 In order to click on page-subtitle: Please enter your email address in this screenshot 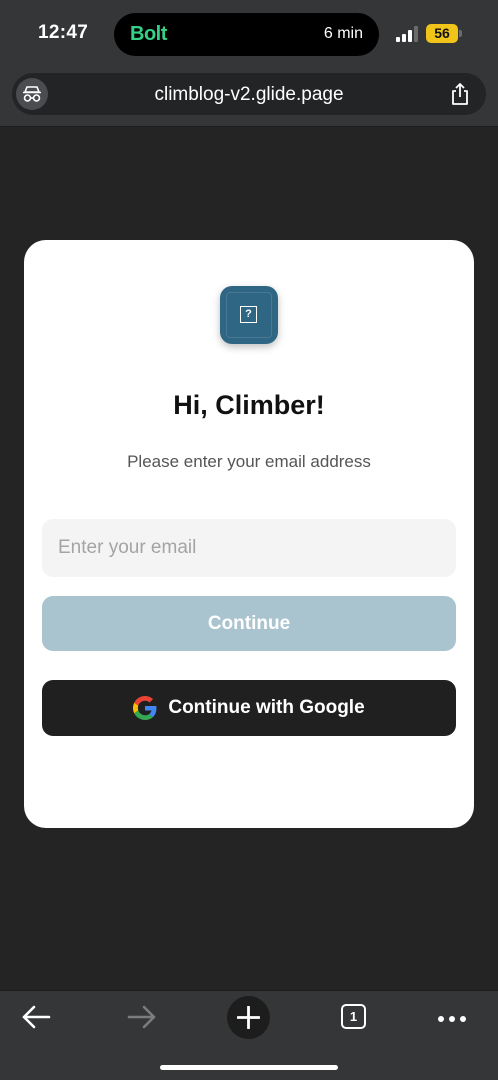, I will do `click(249, 461)`.